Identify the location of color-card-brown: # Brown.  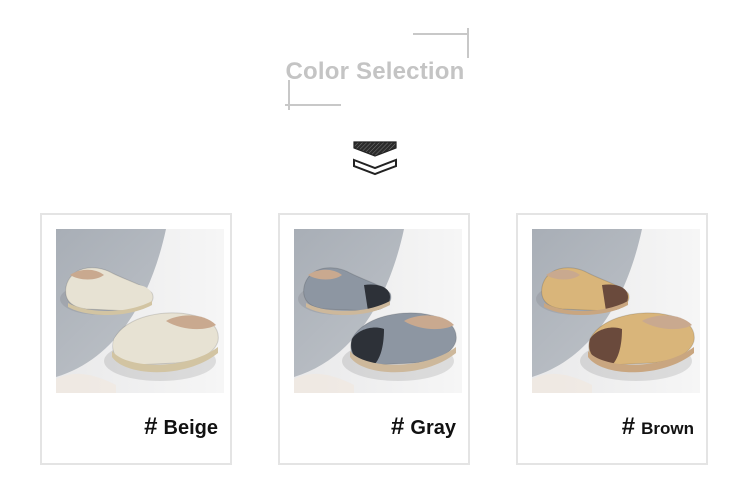
(612, 339).